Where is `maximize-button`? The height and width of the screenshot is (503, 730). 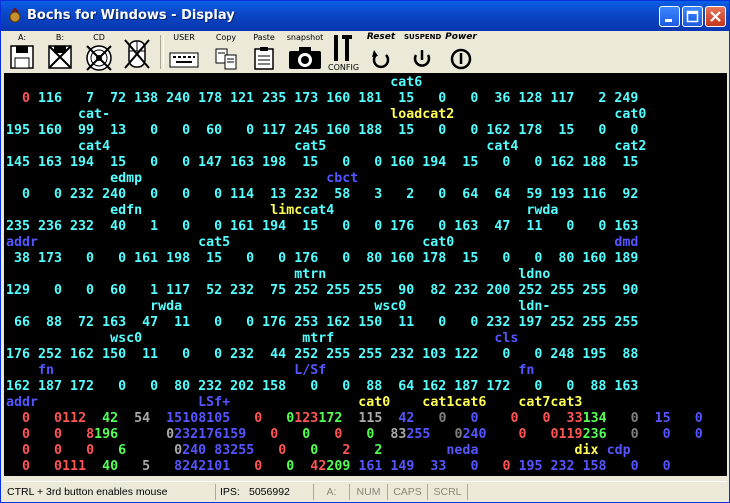
maximize-button is located at coordinates (692, 16).